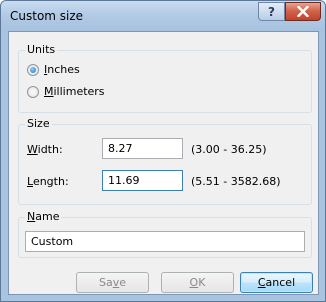 The height and width of the screenshot is (302, 326). Describe the element at coordinates (74, 91) in the screenshot. I see `millimeters-label: Millimeters` at that location.